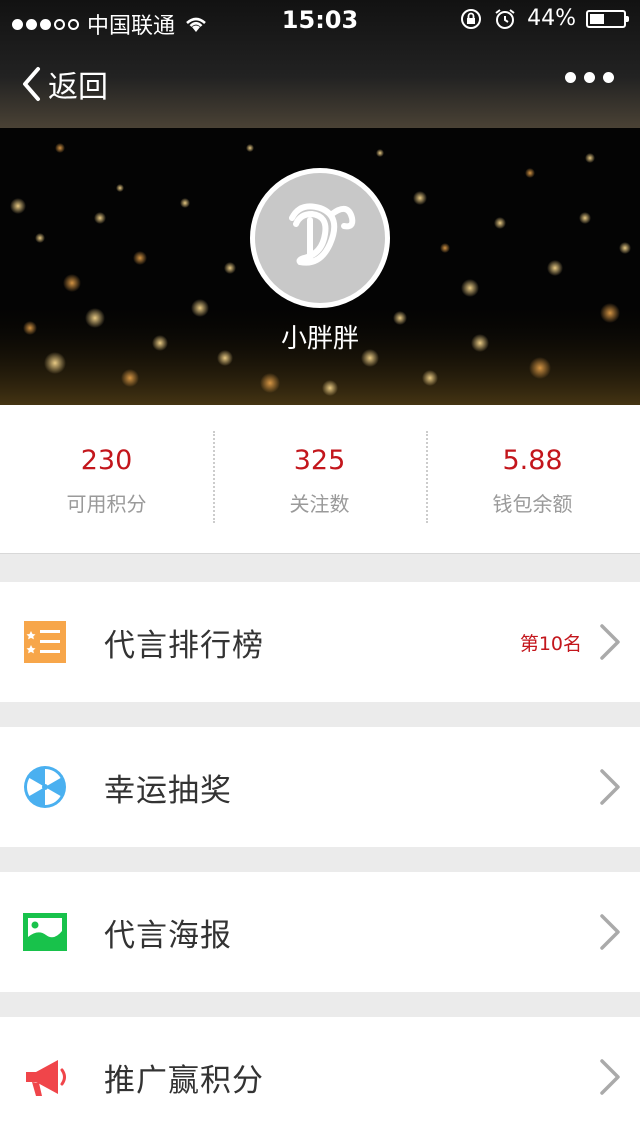 The width and height of the screenshot is (640, 1137). Describe the element at coordinates (319, 339) in the screenshot. I see `username: 小胖胖` at that location.